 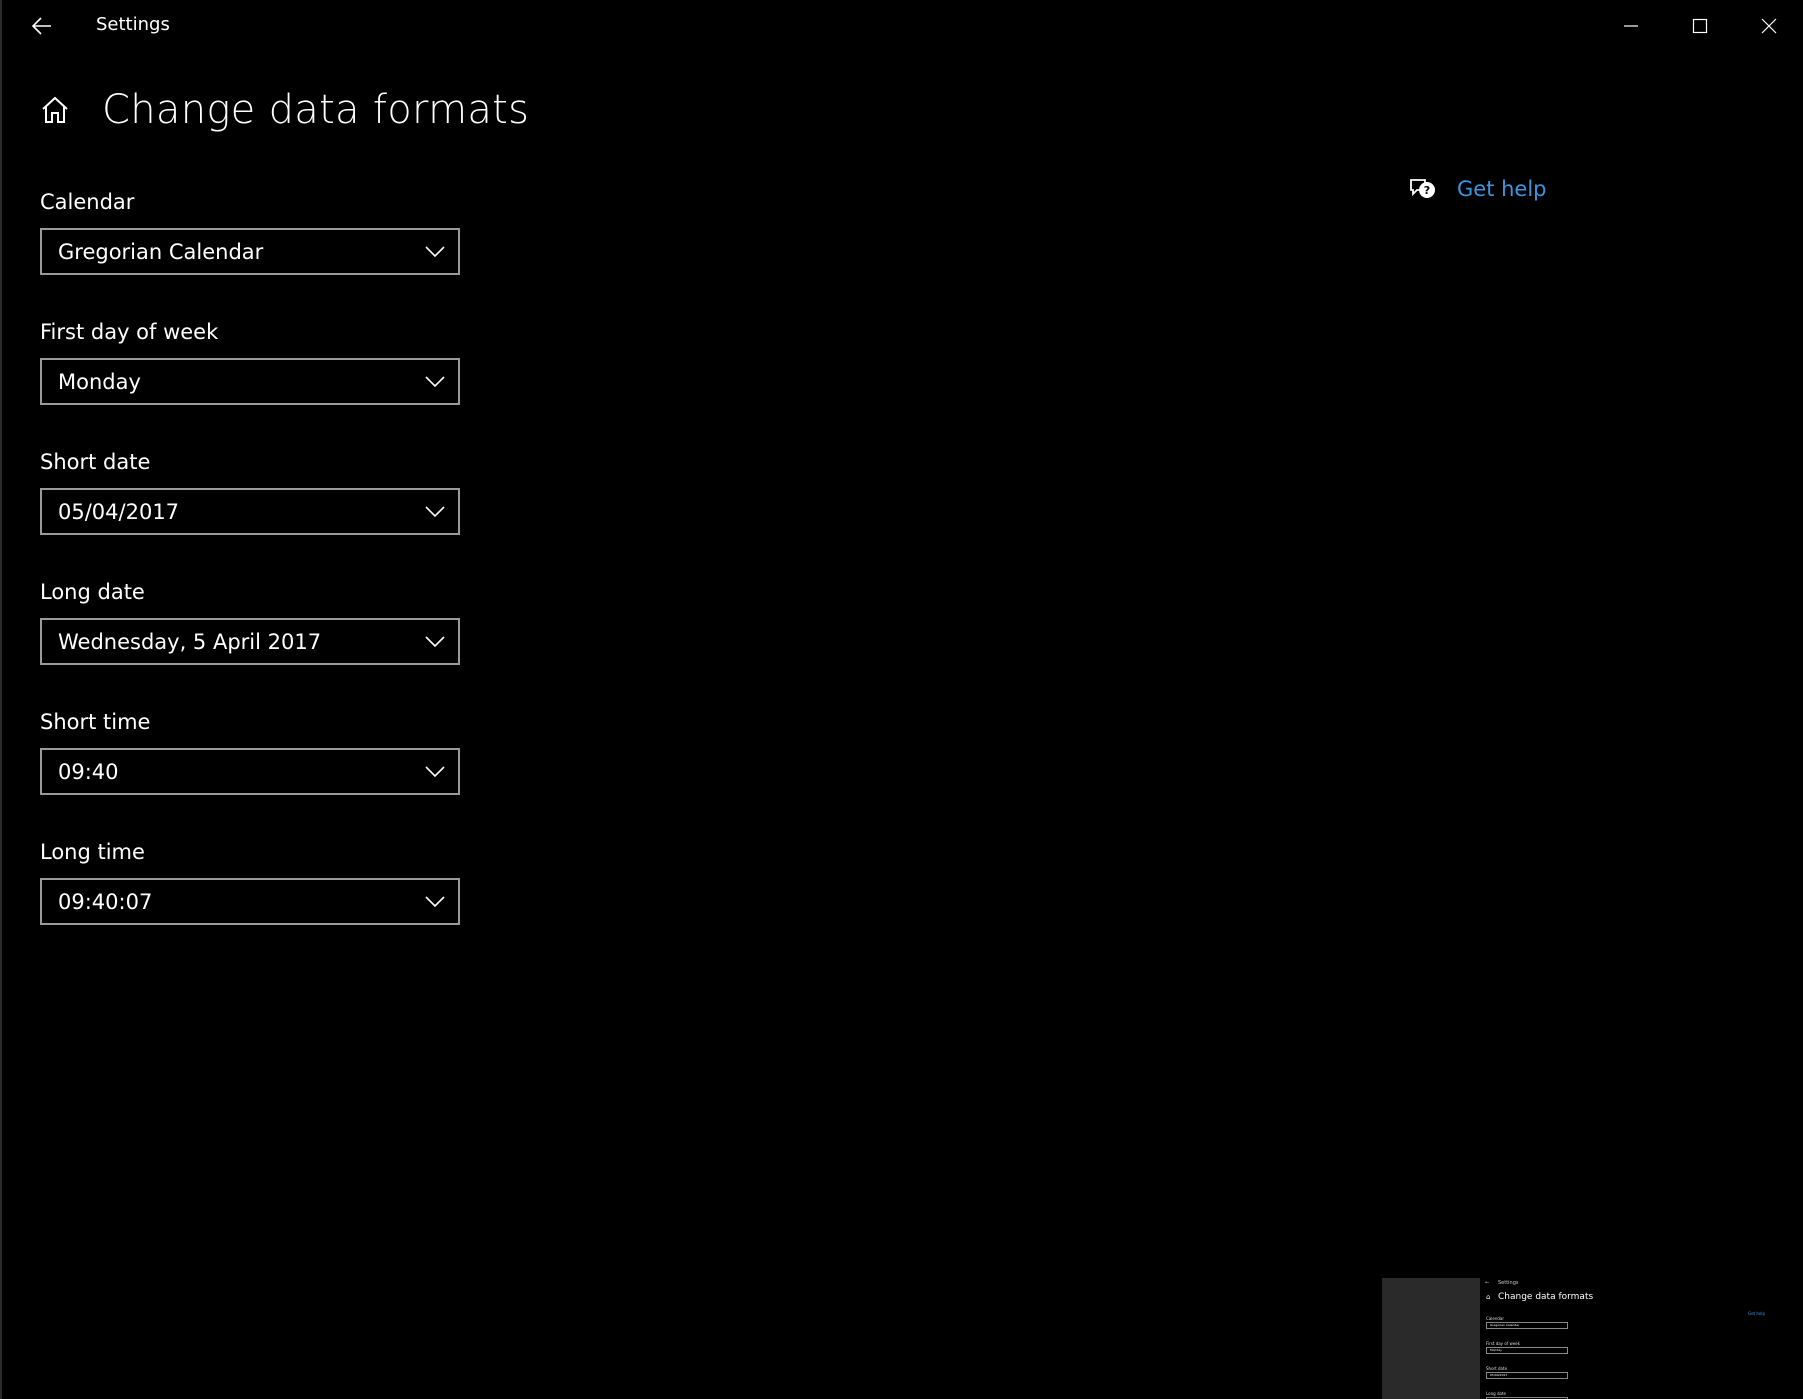 I want to click on thumbnail-desktop-area, so click(x=1431, y=1338).